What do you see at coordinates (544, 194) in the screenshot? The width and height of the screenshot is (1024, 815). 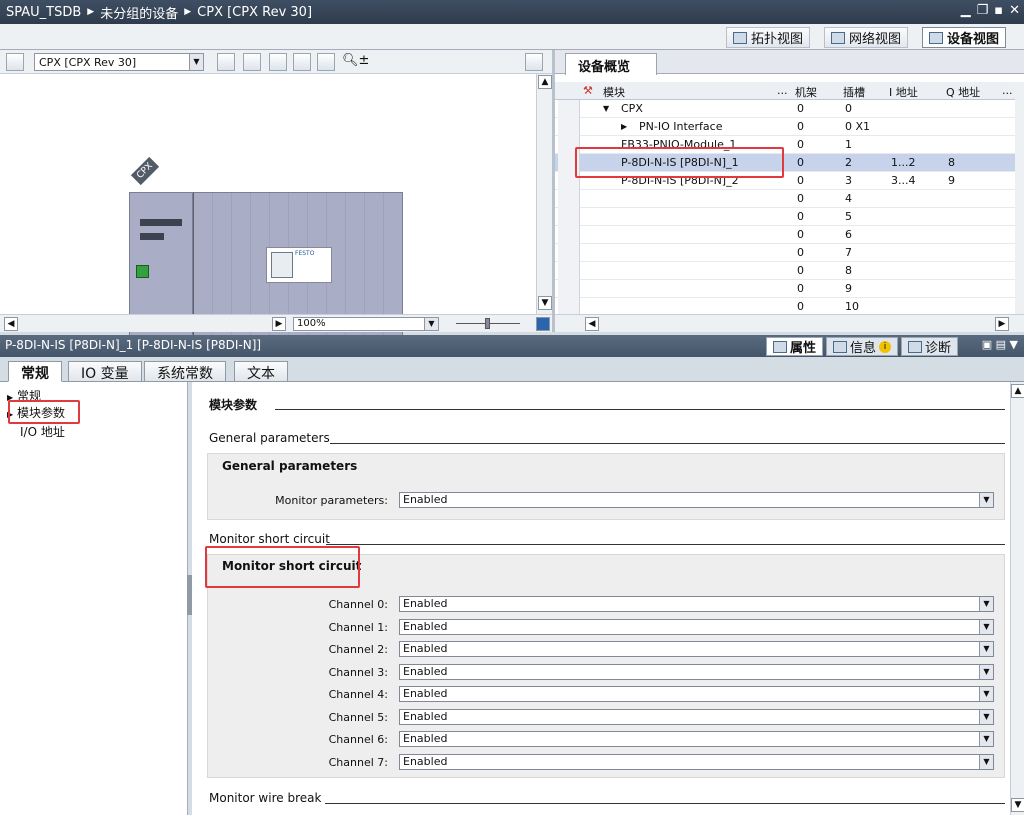 I see `canvas-vertical-scrollbar: ▲ ▼` at bounding box center [544, 194].